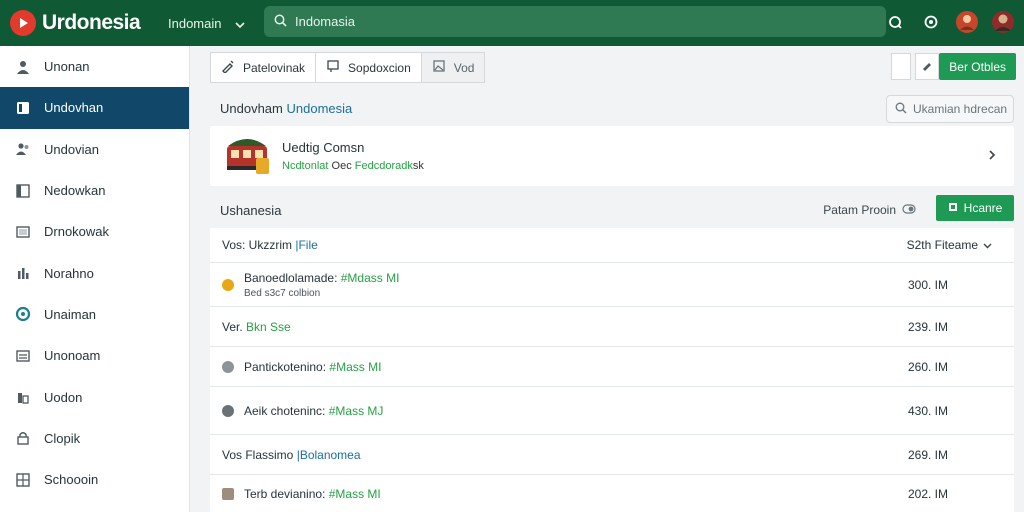 This screenshot has width=1024, height=512. What do you see at coordinates (282, 293) in the screenshot?
I see `row-subtext: Bed s3c7 colbion` at bounding box center [282, 293].